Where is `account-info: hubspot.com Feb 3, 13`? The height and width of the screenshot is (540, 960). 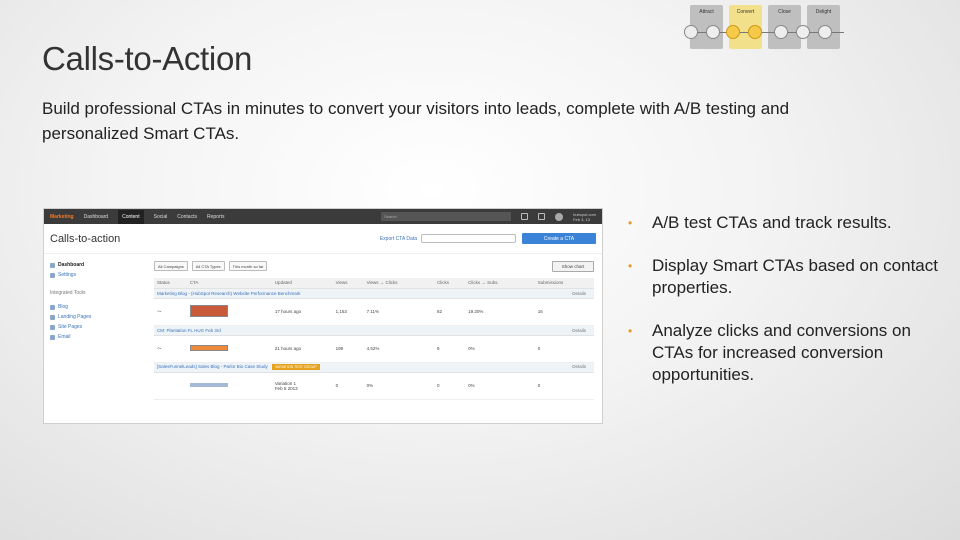 account-info: hubspot.com Feb 3, 13 is located at coordinates (584, 217).